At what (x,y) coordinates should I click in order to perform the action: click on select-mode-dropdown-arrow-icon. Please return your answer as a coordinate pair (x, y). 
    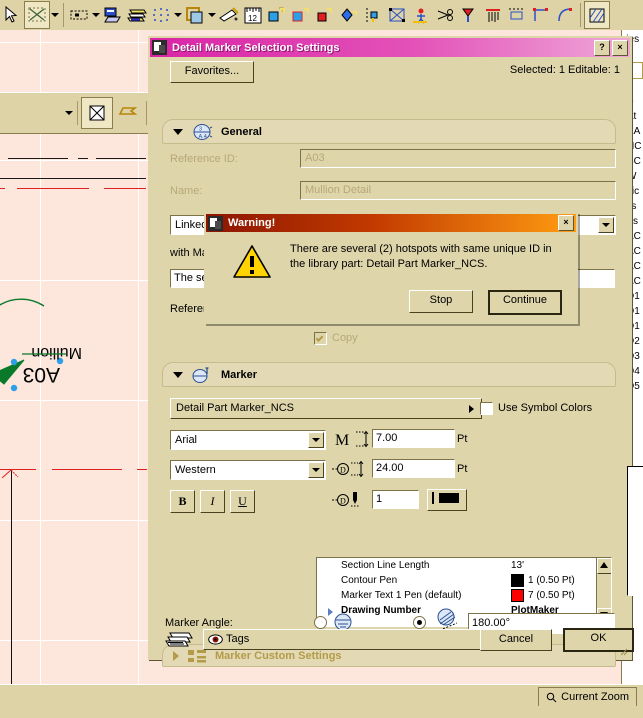
    Looking at the image, I should click on (55, 15).